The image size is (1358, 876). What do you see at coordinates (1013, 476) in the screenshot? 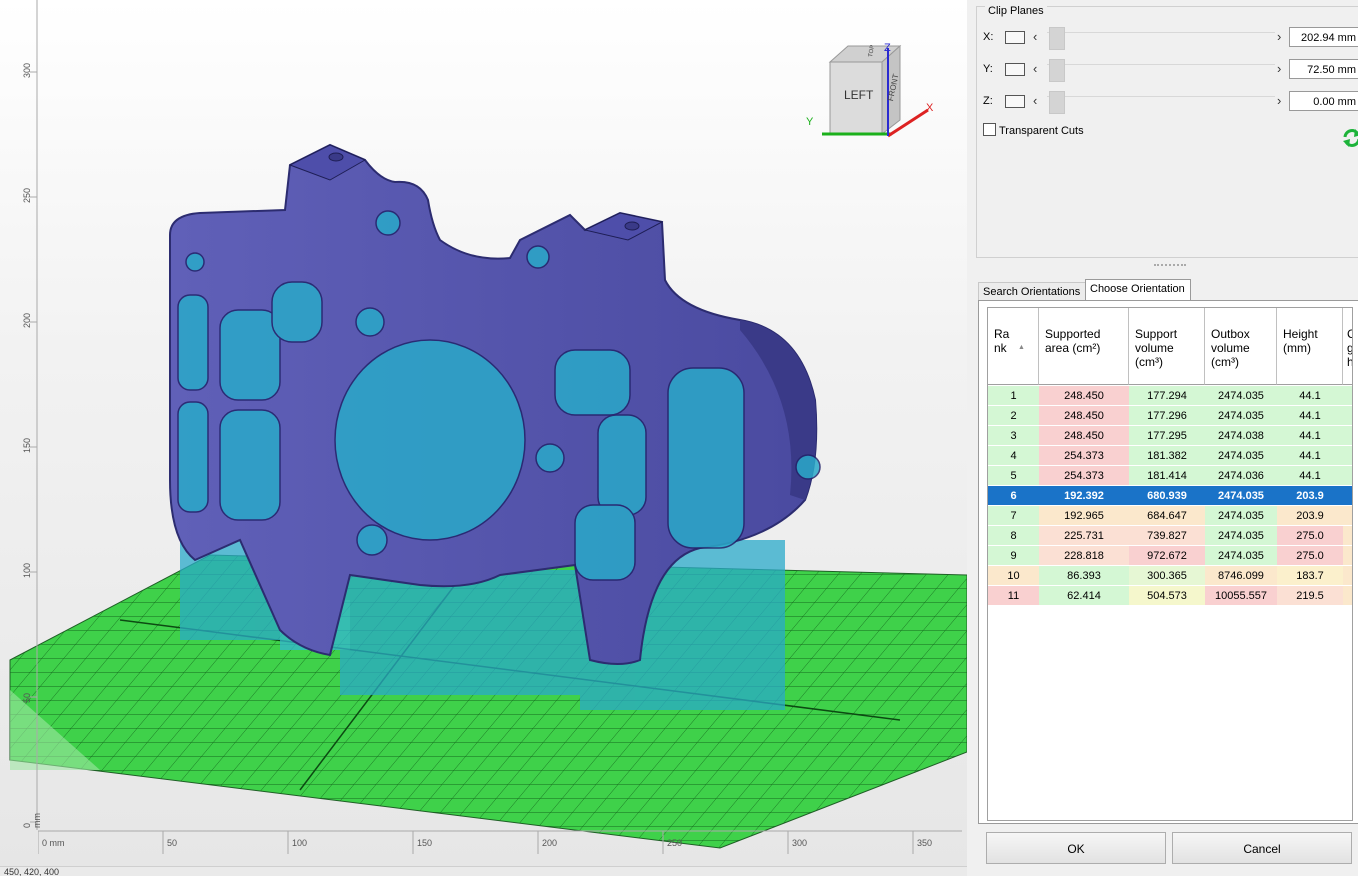
I see `cell-rank: 5` at bounding box center [1013, 476].